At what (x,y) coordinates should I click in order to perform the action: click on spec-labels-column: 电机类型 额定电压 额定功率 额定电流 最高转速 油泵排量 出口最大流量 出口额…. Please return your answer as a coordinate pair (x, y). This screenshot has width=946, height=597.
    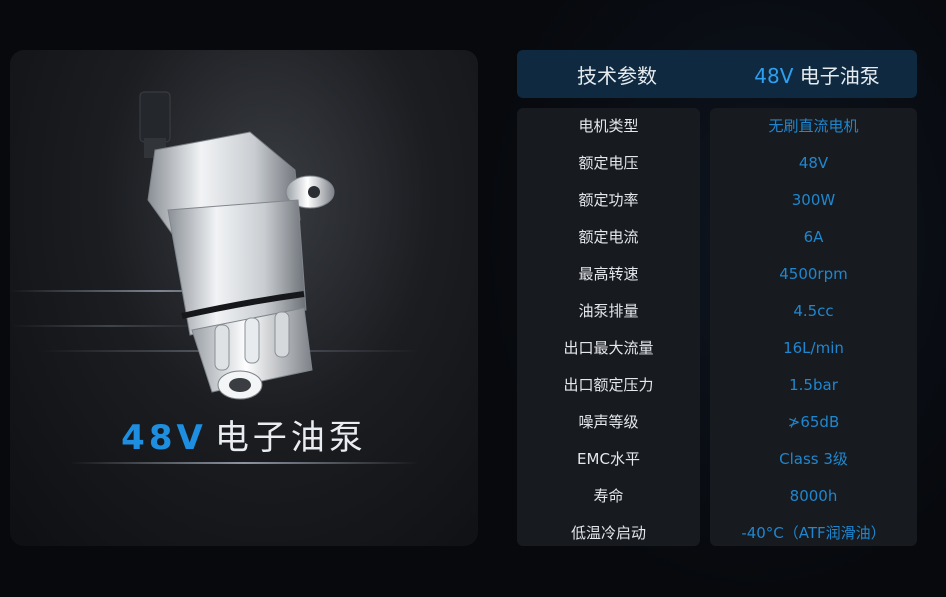
    Looking at the image, I should click on (608, 327).